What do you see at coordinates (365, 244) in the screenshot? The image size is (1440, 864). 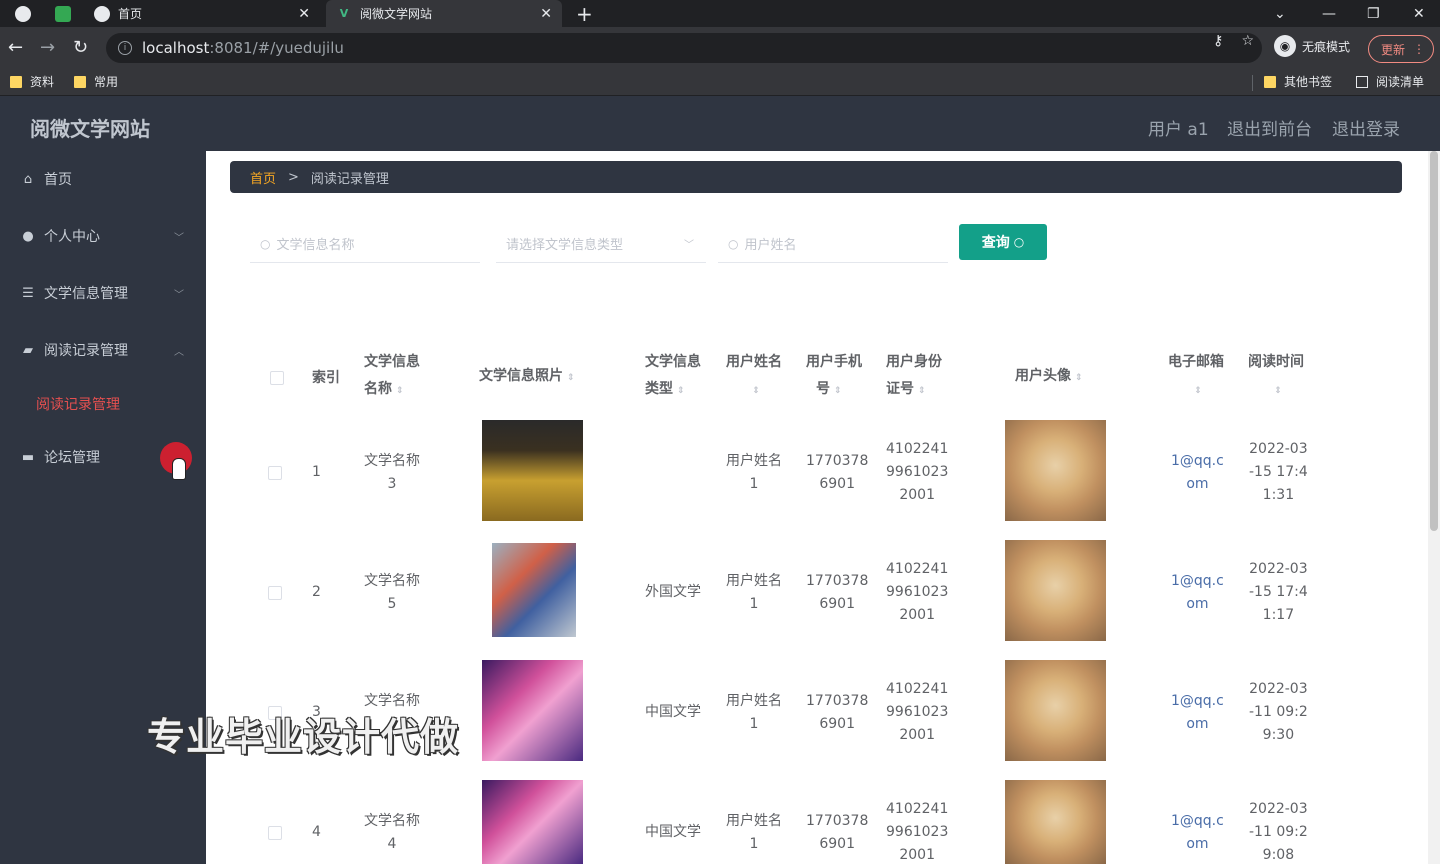 I see `literature-name-input: ○ 文学信息名称` at bounding box center [365, 244].